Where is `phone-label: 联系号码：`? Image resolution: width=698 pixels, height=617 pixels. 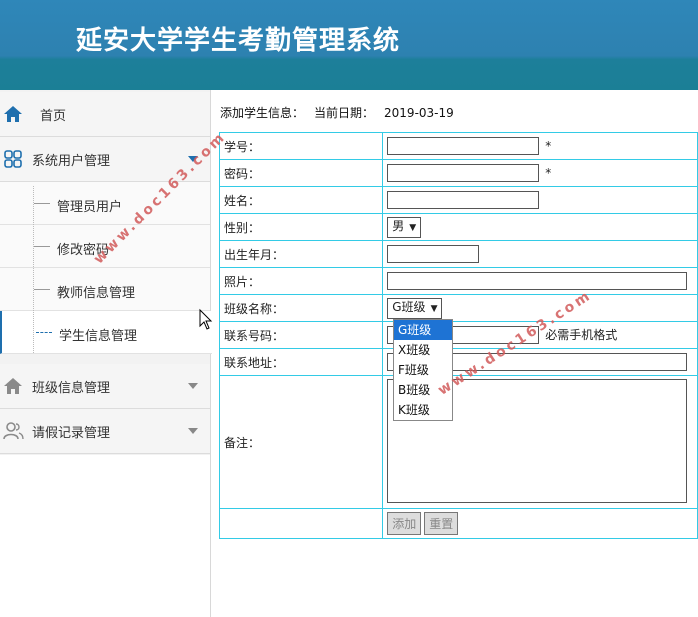
phone-label: 联系号码： is located at coordinates (301, 335).